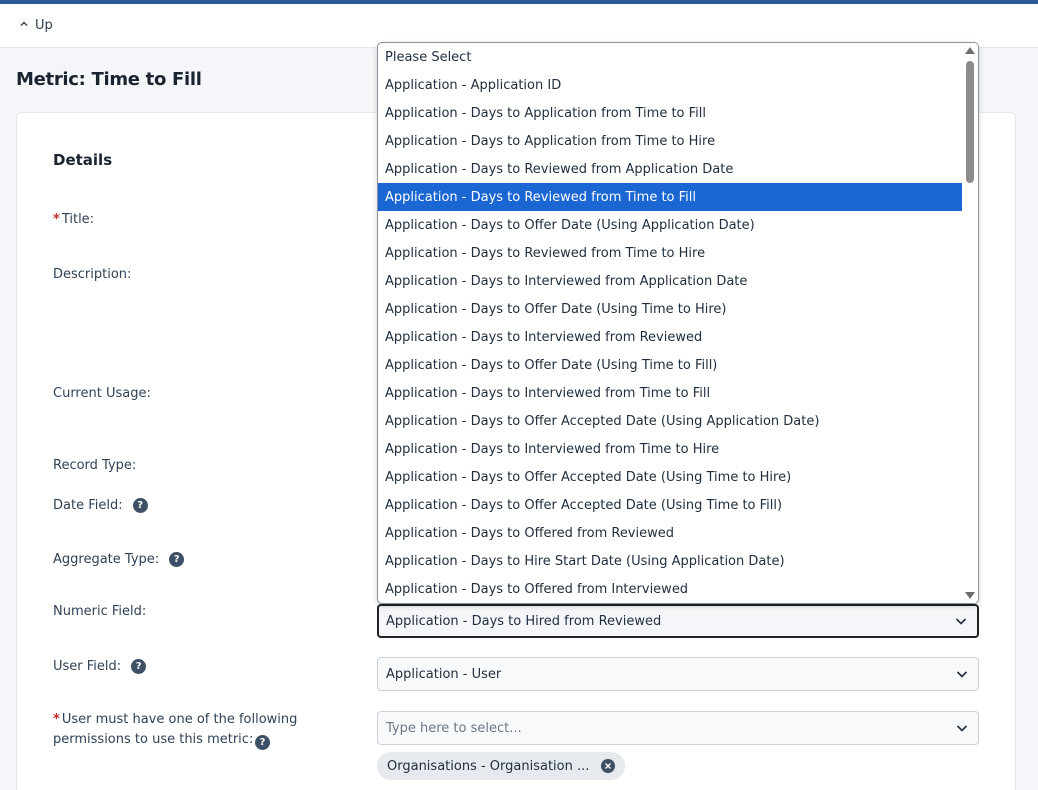 This screenshot has width=1038, height=790. I want to click on aggregate-type-label: Aggregate Type: ?, so click(119, 559).